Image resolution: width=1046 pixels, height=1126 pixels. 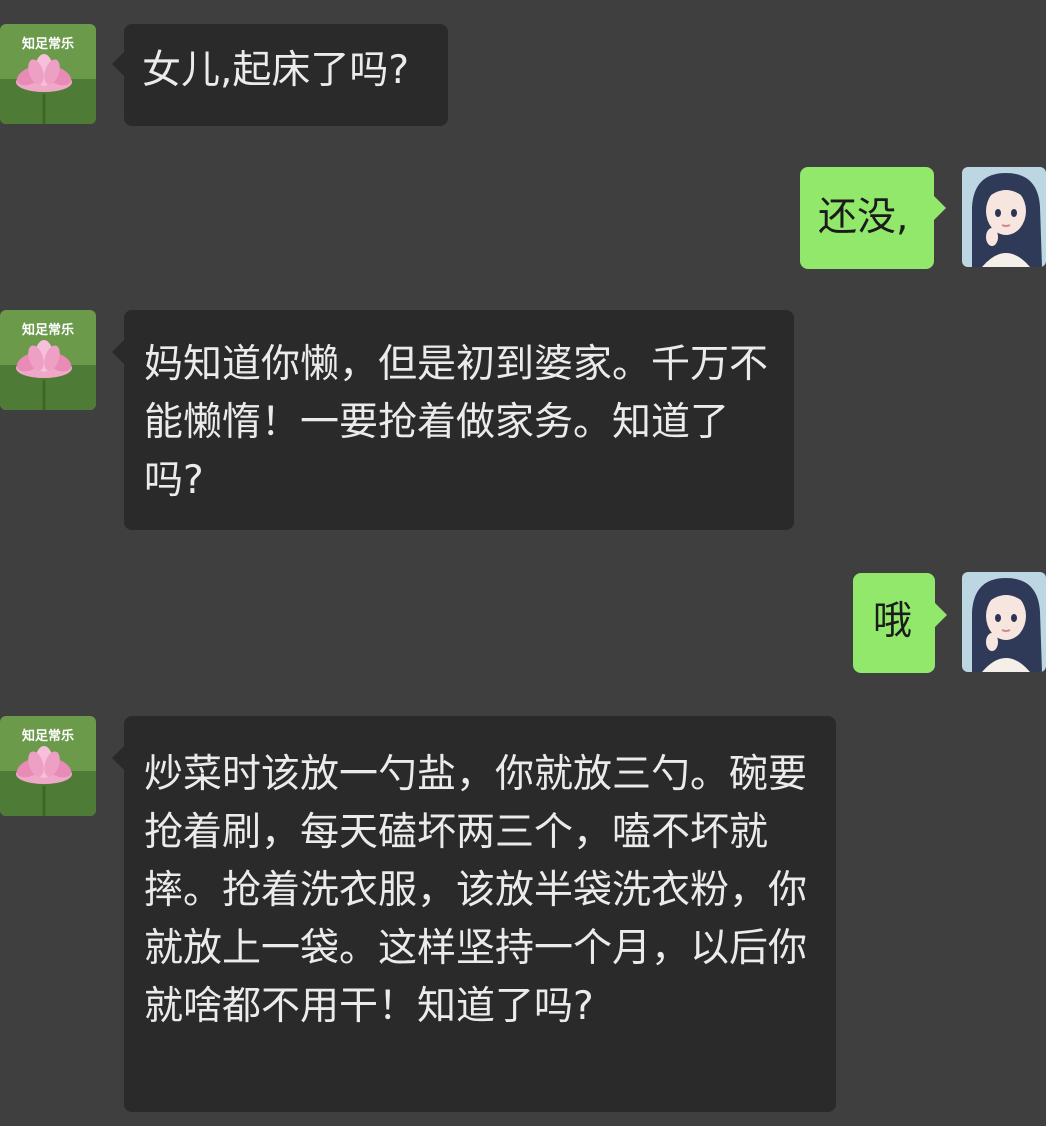 I want to click on message-bubble-incoming: 妈知道你懒，但是初到婆家。千万不能懒惰！一要抢着做家务。知道了吗?, so click(x=459, y=420).